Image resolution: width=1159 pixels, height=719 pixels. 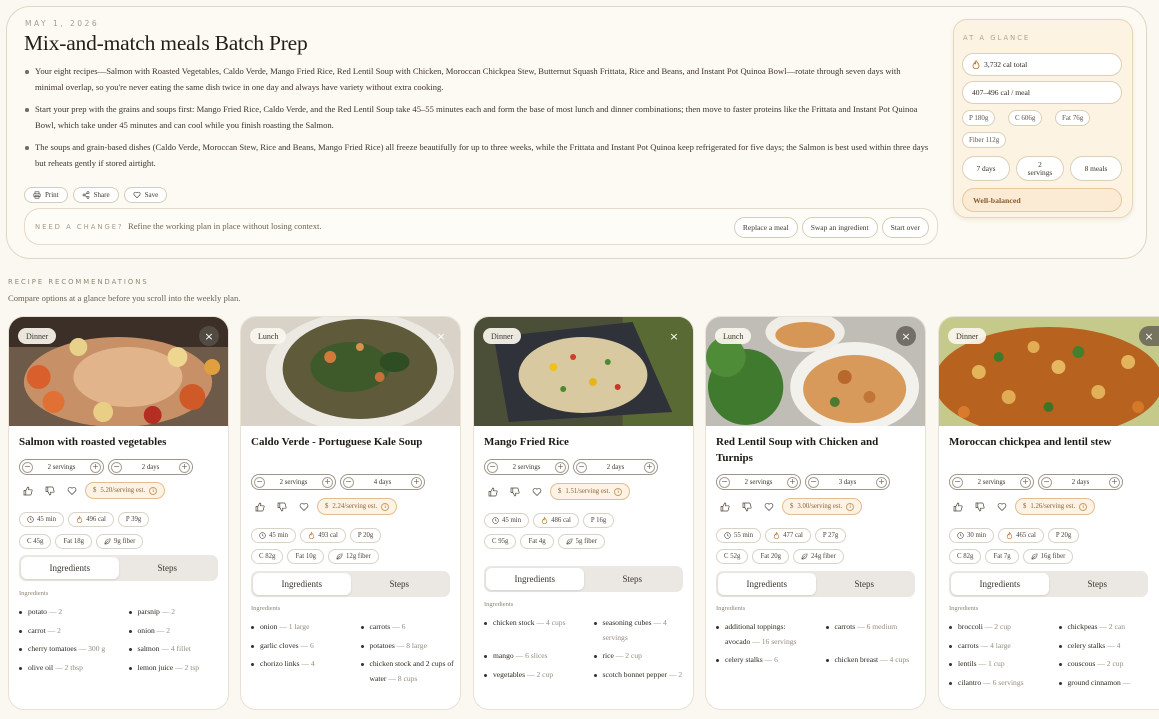 I want to click on thumbs-up-icon, so click(x=260, y=506).